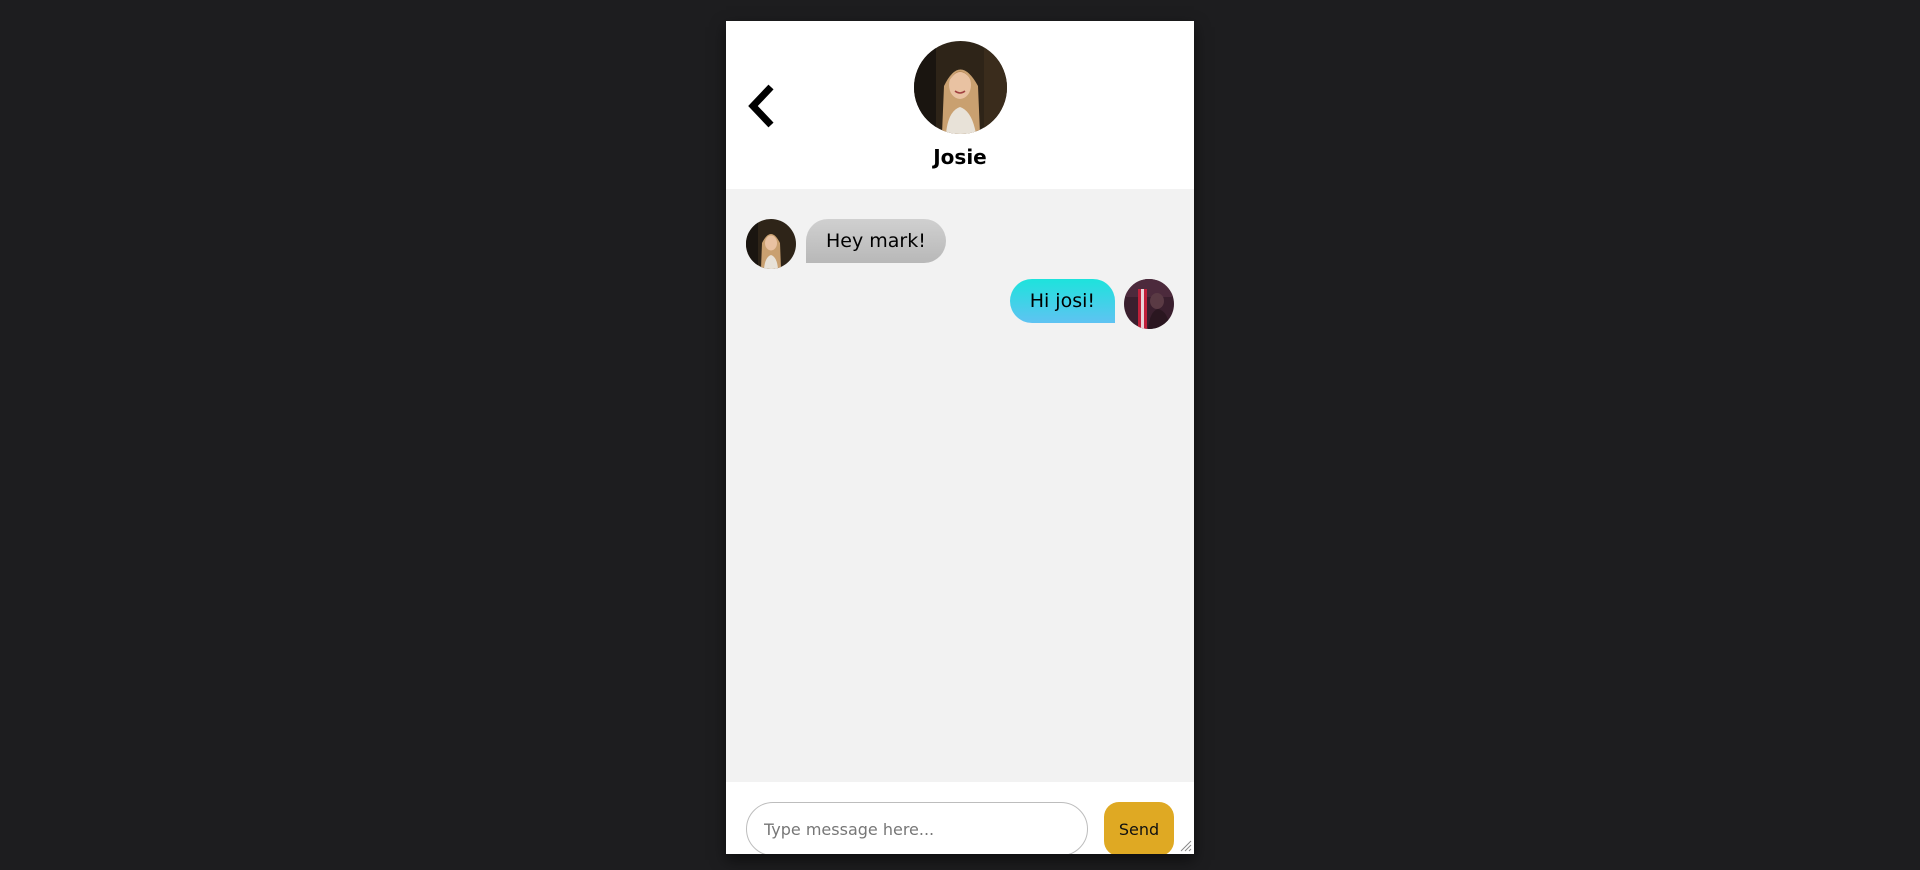 The image size is (1920, 870). What do you see at coordinates (960, 157) in the screenshot?
I see `contact-name: Josie` at bounding box center [960, 157].